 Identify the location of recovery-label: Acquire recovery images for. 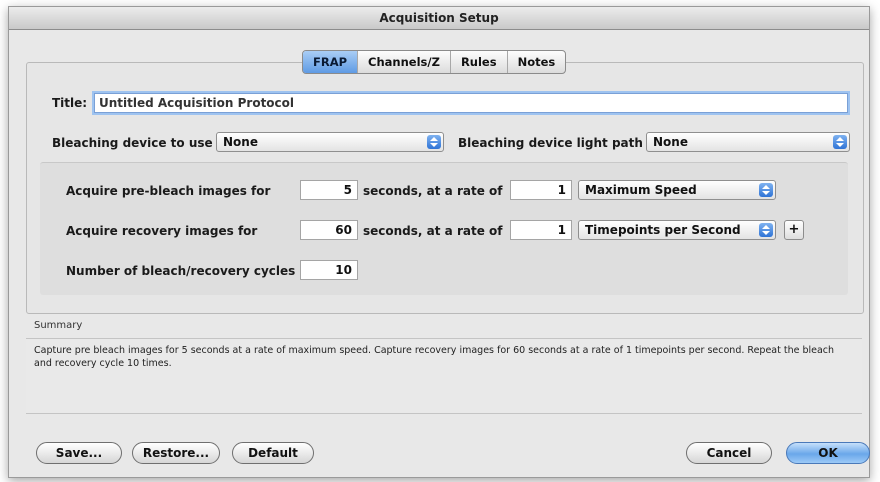
(162, 231).